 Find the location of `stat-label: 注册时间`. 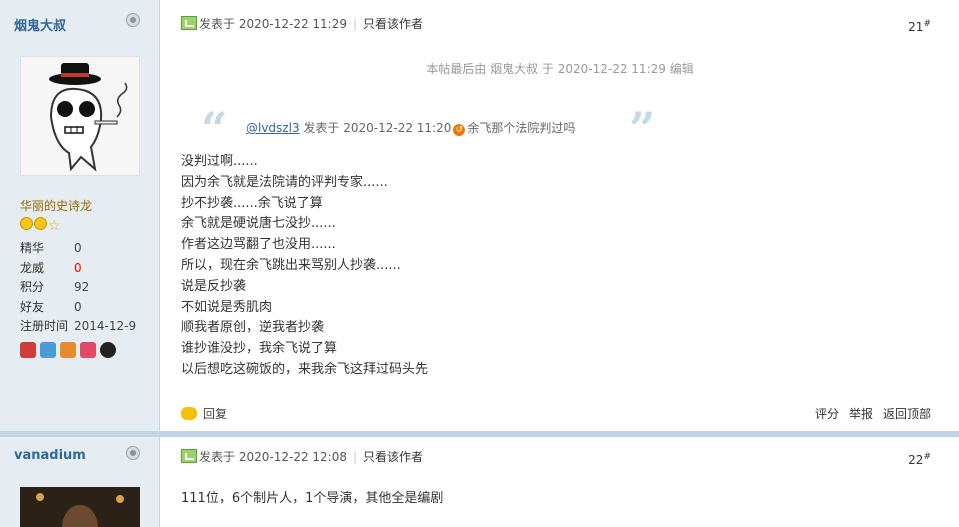

stat-label: 注册时间 is located at coordinates (44, 326).